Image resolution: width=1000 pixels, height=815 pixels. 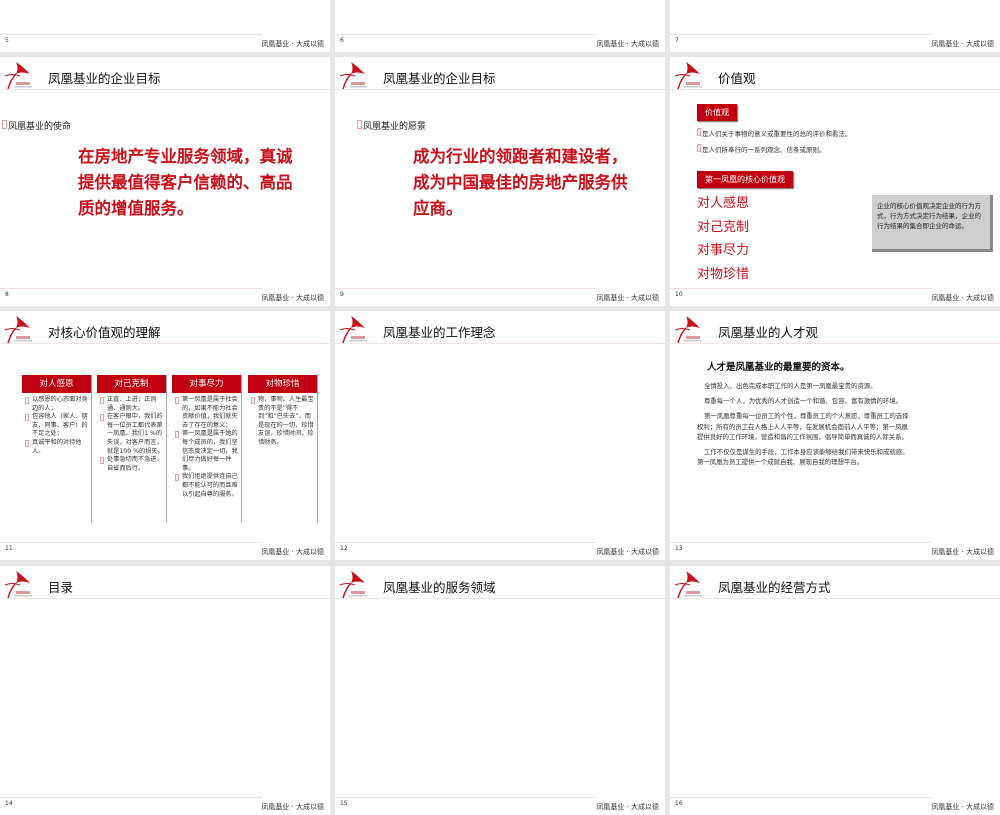 I want to click on slide-number: 13, so click(x=679, y=548).